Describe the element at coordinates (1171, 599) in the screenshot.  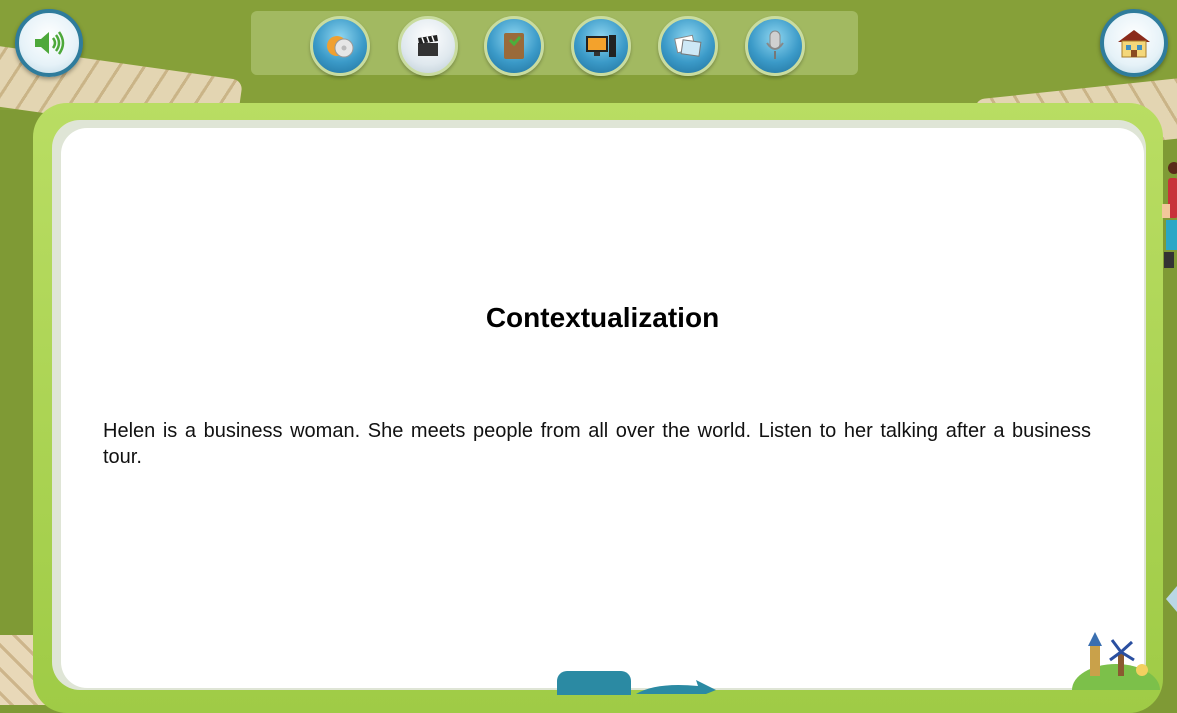
I see `arrow-peek-decoration` at that location.